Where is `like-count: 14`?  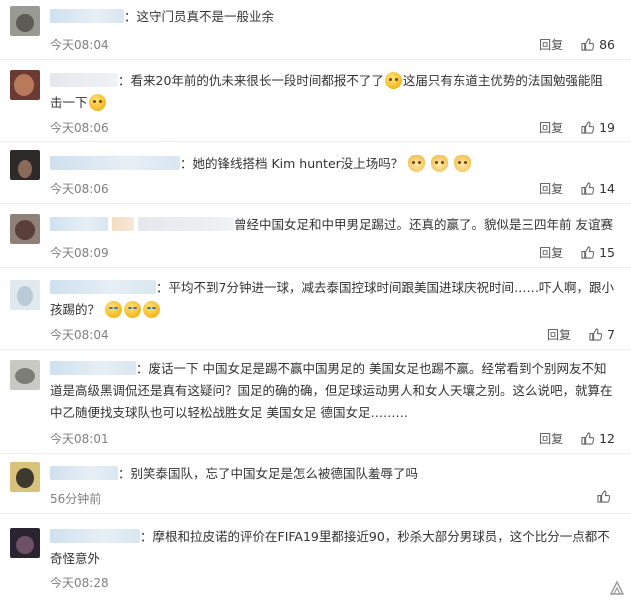
like-count: 14 is located at coordinates (607, 188).